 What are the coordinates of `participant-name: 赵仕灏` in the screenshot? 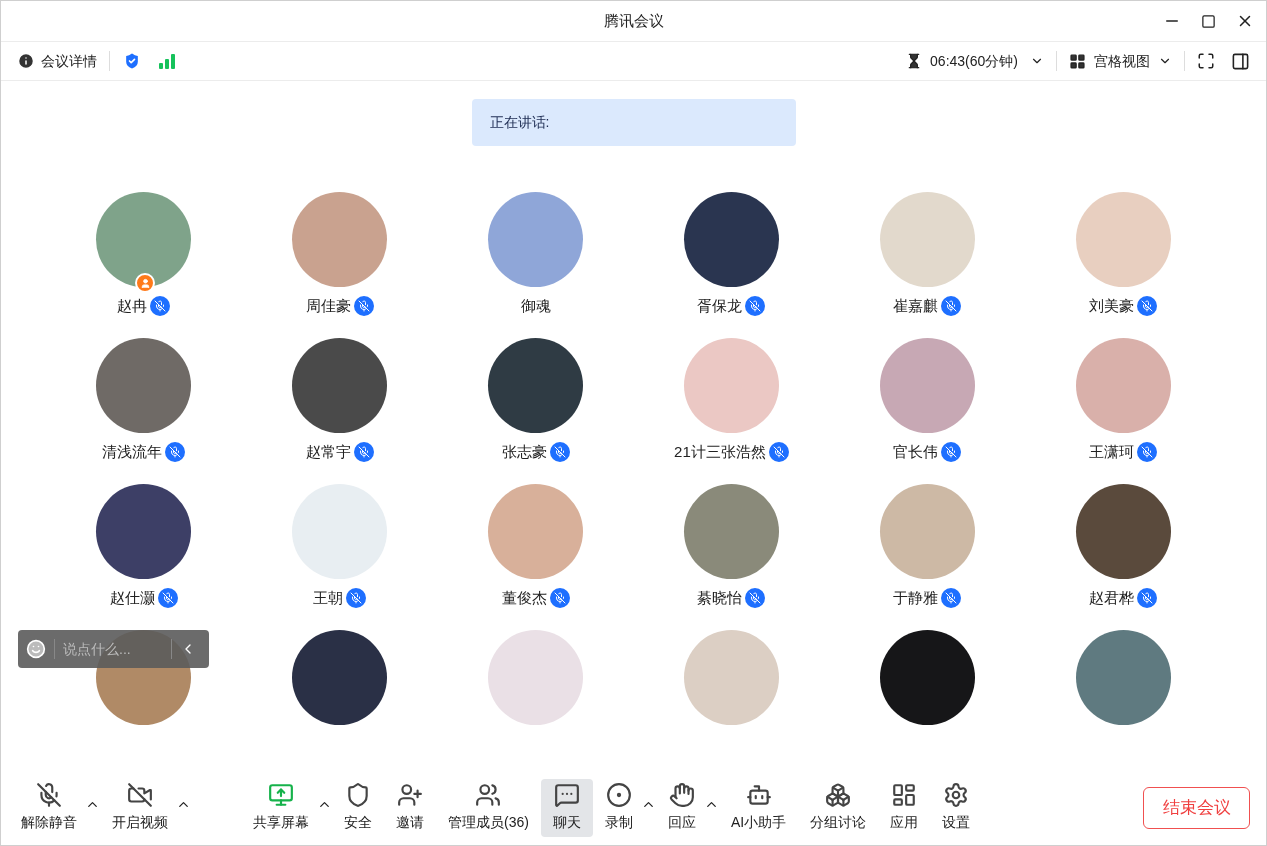 It's located at (132, 597).